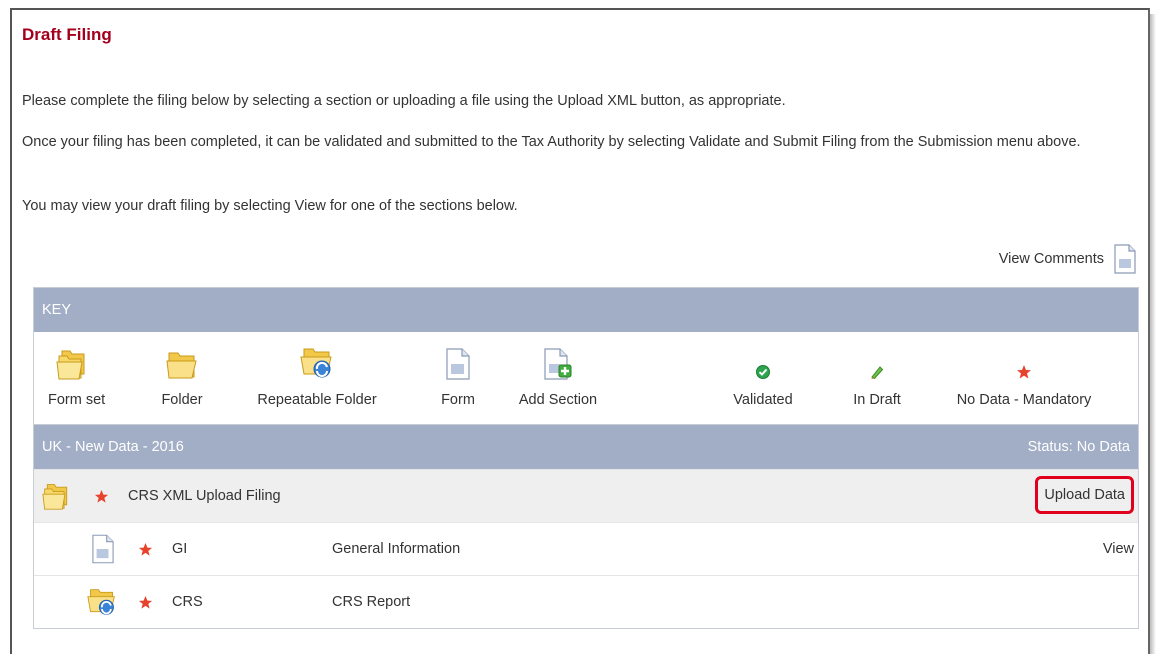 This screenshot has width=1158, height=654. Describe the element at coordinates (558, 361) in the screenshot. I see `add-section-icon` at that location.